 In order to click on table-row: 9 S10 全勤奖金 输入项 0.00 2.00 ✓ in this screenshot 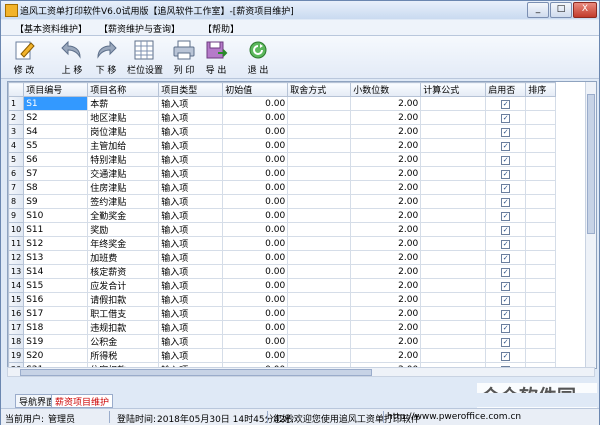, I will do `click(282, 215)`.